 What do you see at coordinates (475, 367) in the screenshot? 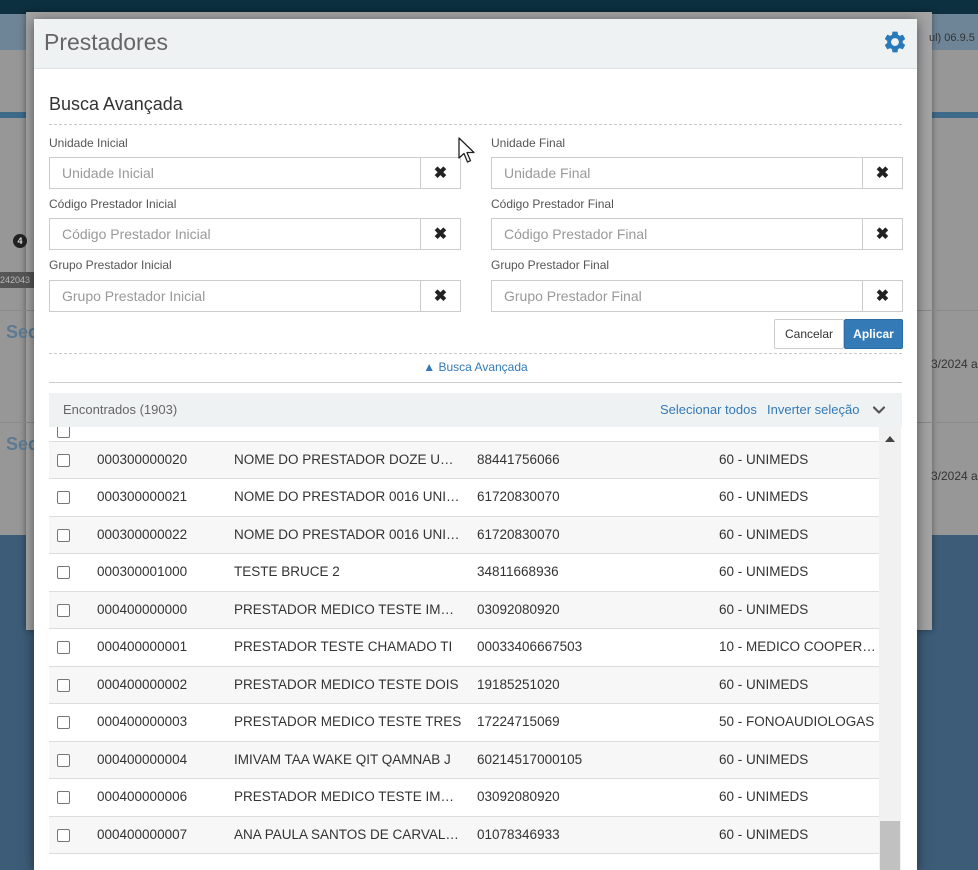
I see `advanced-search-toggle-link: ▲ Busca Avançada` at bounding box center [475, 367].